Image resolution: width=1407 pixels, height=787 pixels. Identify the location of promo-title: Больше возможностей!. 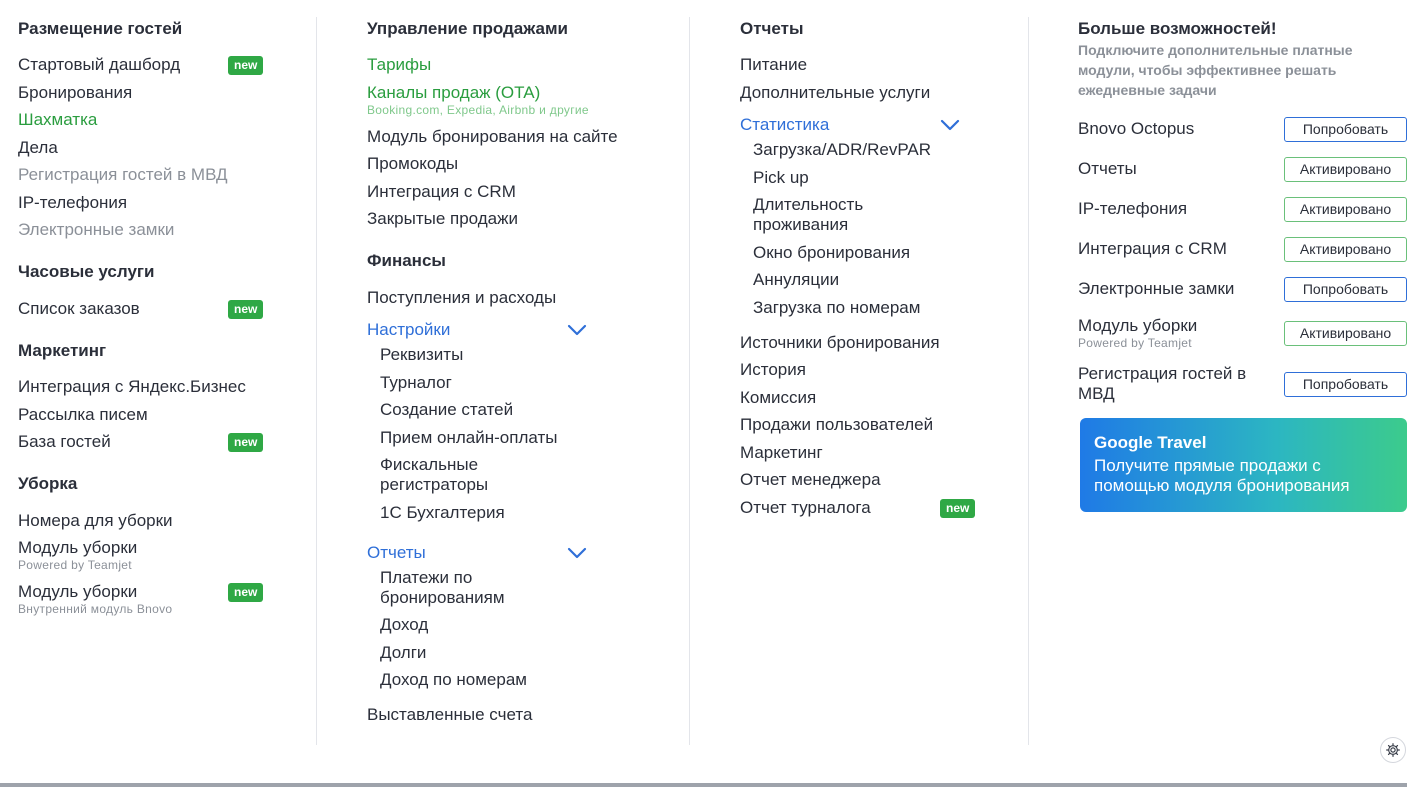
(1177, 28).